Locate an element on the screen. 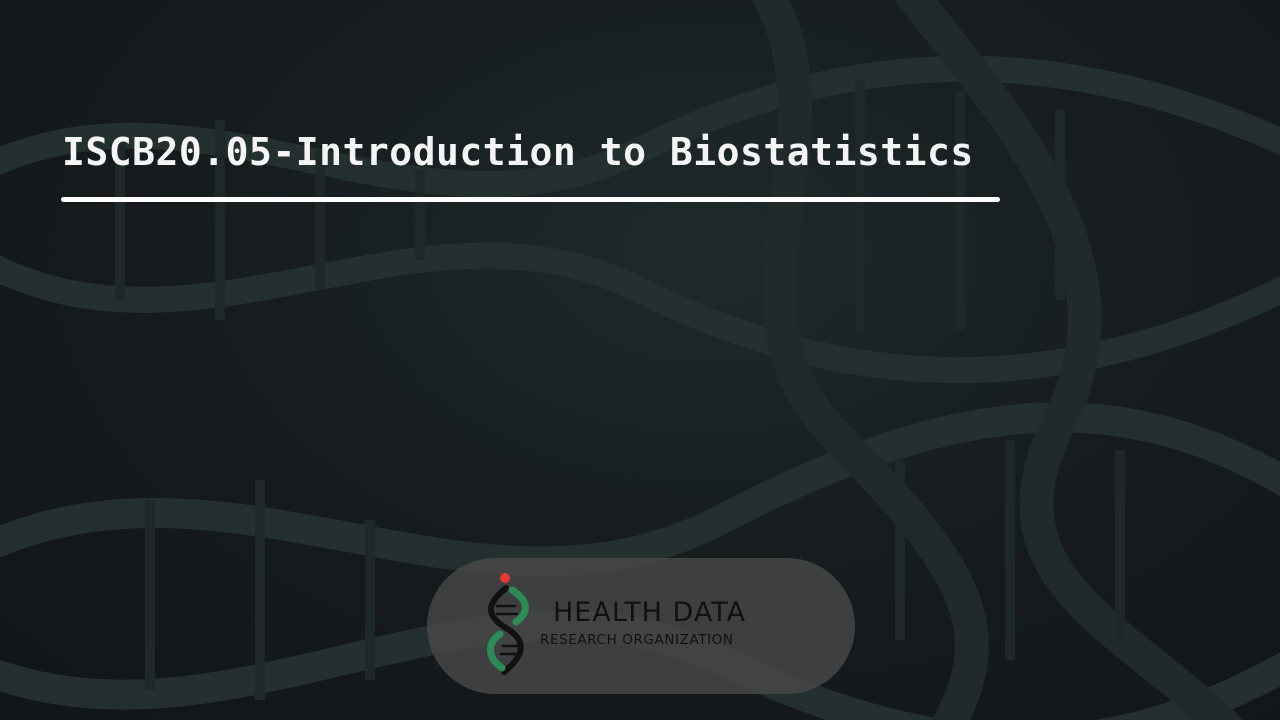 The height and width of the screenshot is (720, 1280). dna-helix-icon is located at coordinates (508, 624).